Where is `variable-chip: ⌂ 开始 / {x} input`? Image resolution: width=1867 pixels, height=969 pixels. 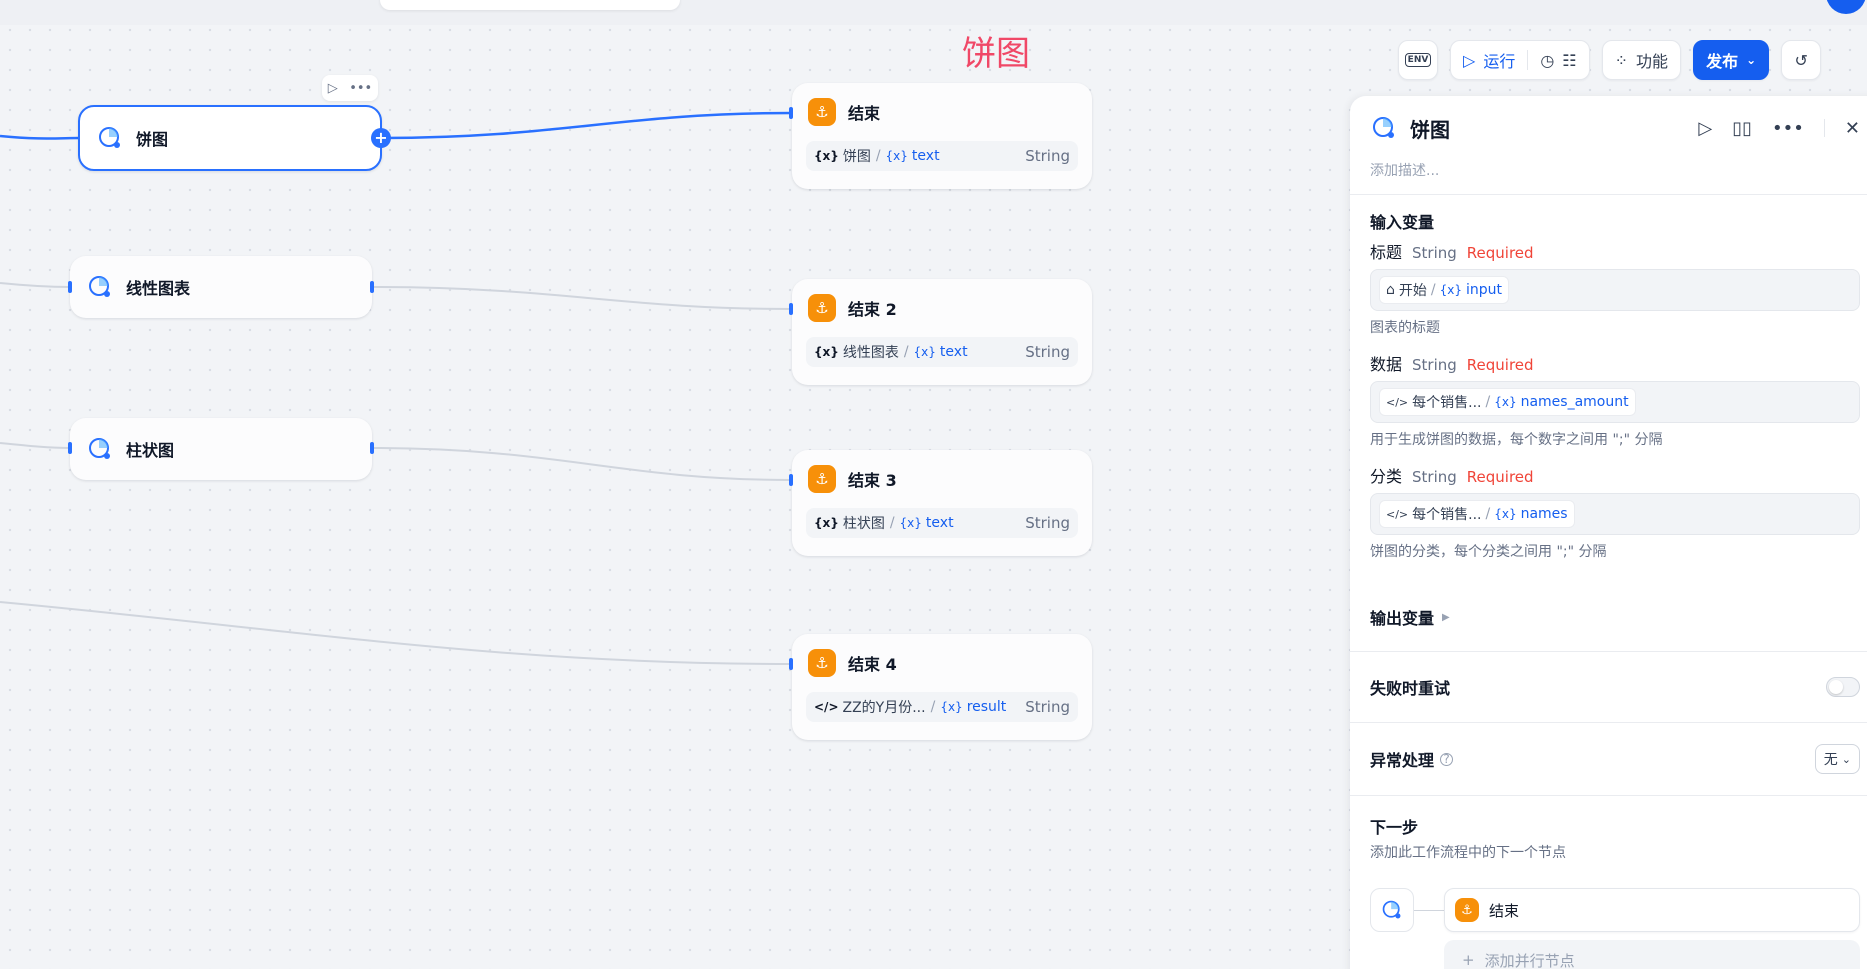 variable-chip: ⌂ 开始 / {x} input is located at coordinates (1444, 290).